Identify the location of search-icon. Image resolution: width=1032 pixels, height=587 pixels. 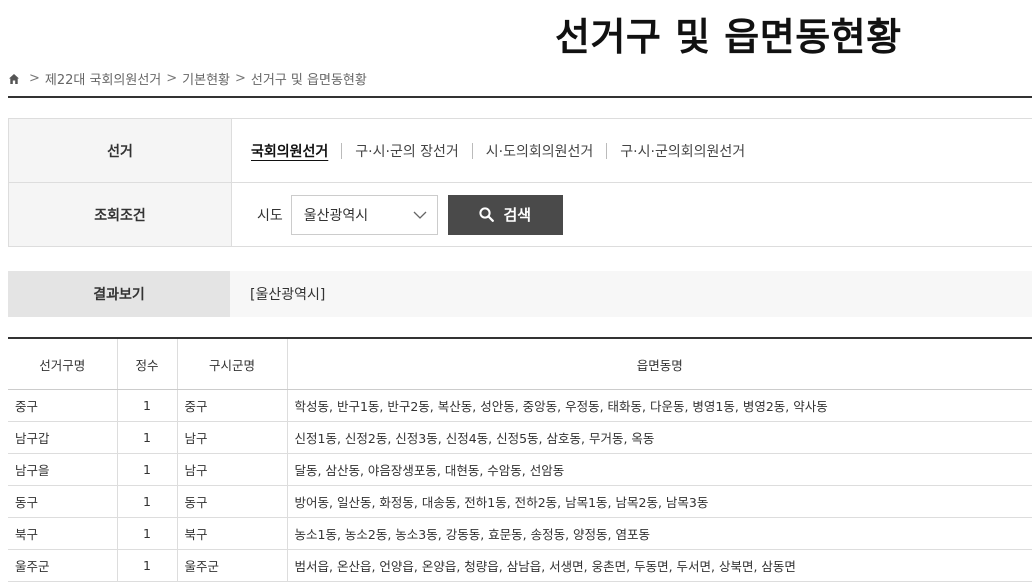
(487, 214).